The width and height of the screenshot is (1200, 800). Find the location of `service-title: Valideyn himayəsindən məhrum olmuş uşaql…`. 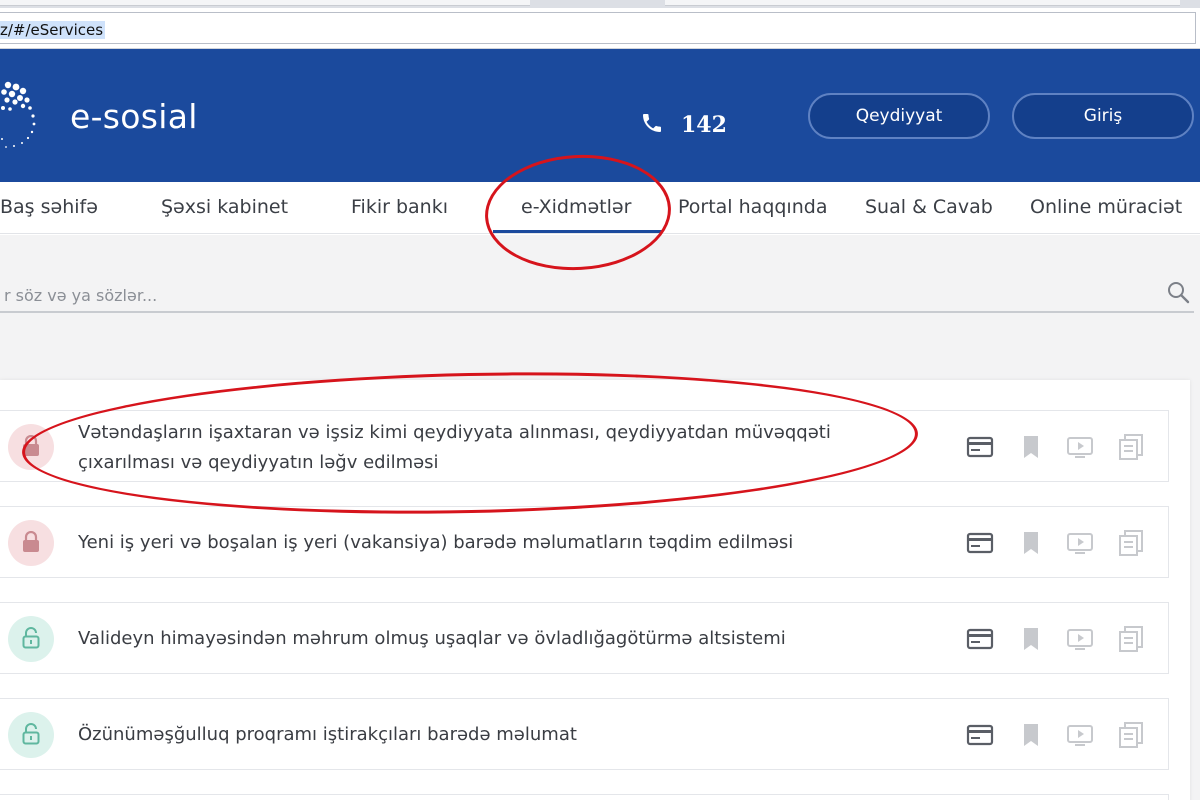

service-title: Valideyn himayəsindən məhrum olmuş uşaql… is located at coordinates (488, 639).